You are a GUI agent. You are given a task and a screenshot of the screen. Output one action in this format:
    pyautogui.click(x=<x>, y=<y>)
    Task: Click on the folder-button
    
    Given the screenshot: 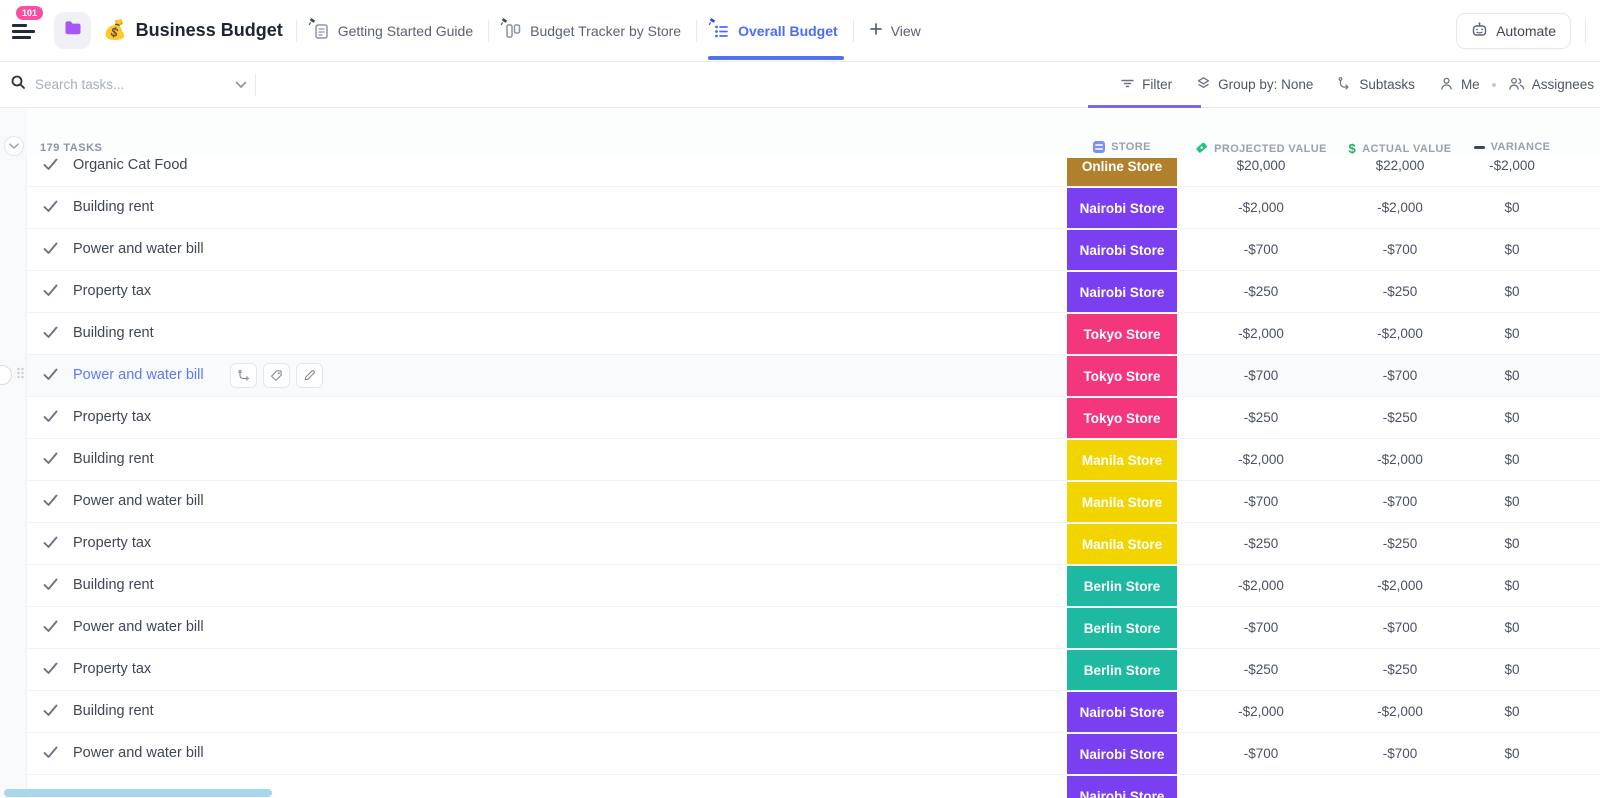 What is the action you would take?
    pyautogui.click(x=72, y=30)
    